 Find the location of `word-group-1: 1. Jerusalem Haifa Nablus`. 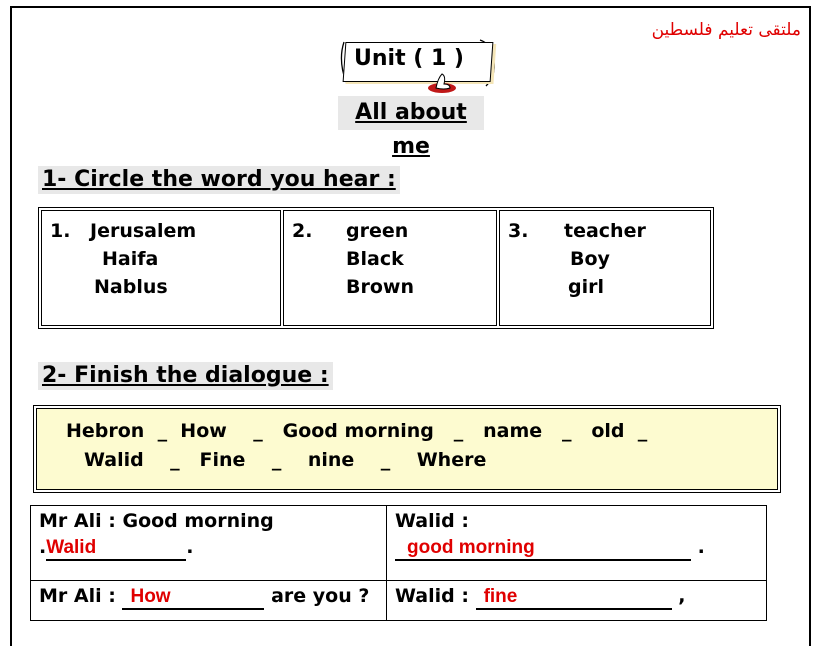

word-group-1: 1. Jerusalem Haifa Nablus is located at coordinates (161, 268).